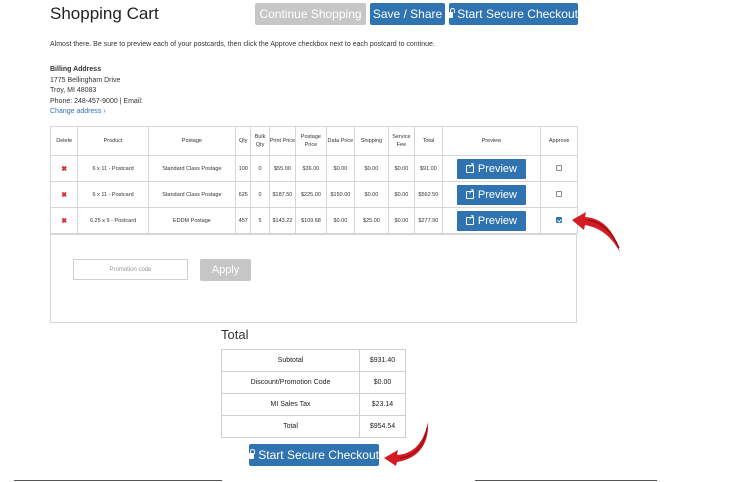  I want to click on qty-cell: 457, so click(243, 220).